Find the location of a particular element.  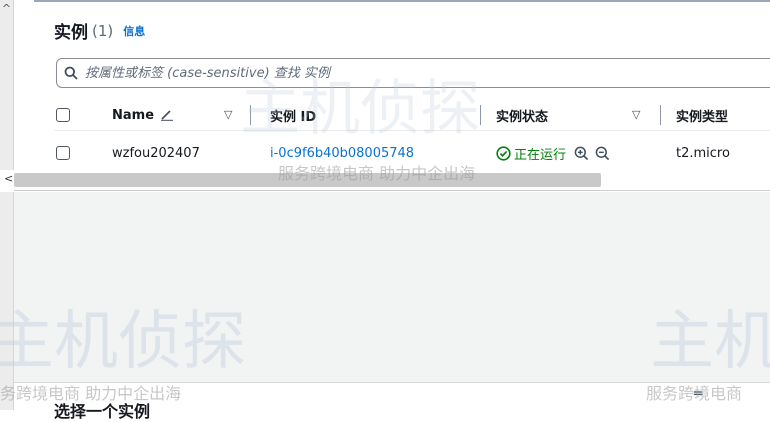

column-label-instance-type: 实例类型 is located at coordinates (702, 117).